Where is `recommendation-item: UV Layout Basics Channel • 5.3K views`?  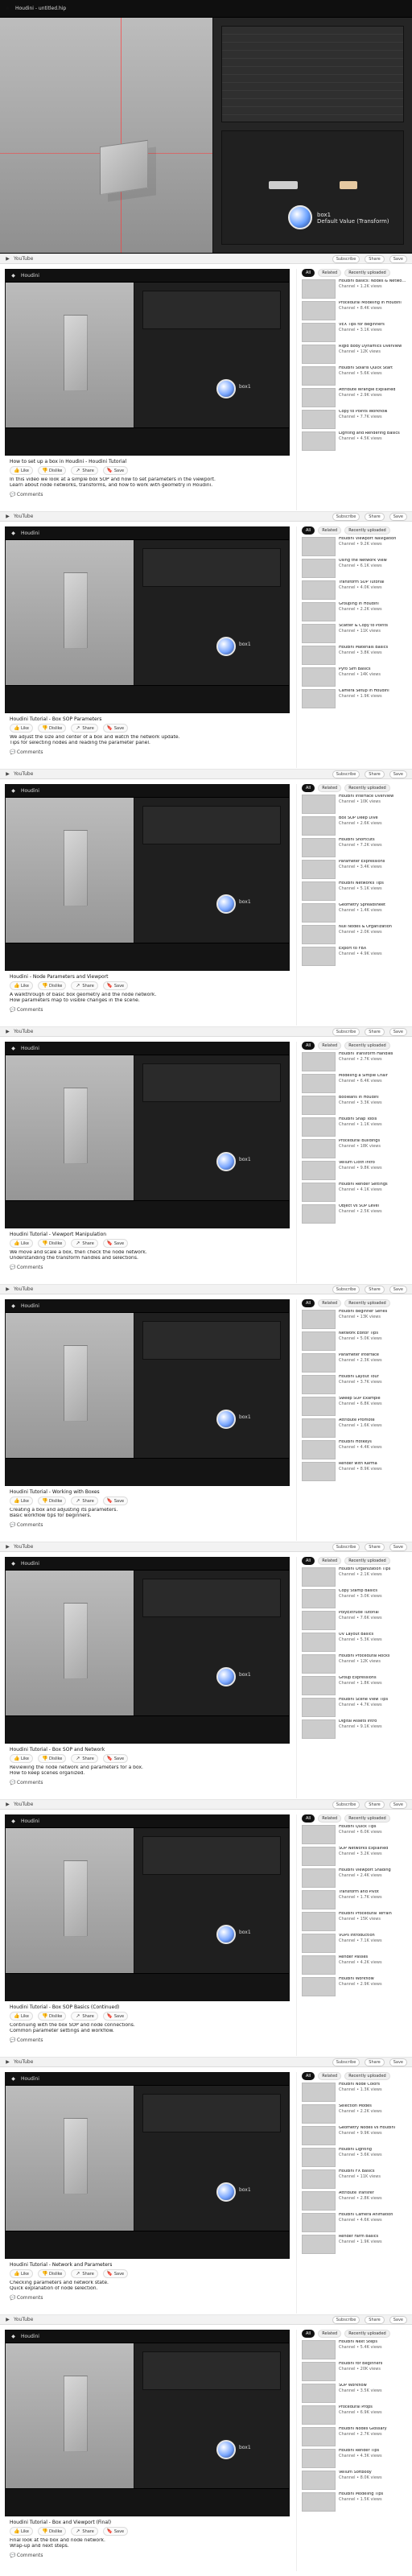
recommendation-item: UV Layout Basics Channel • 5.3K views is located at coordinates (354, 1642).